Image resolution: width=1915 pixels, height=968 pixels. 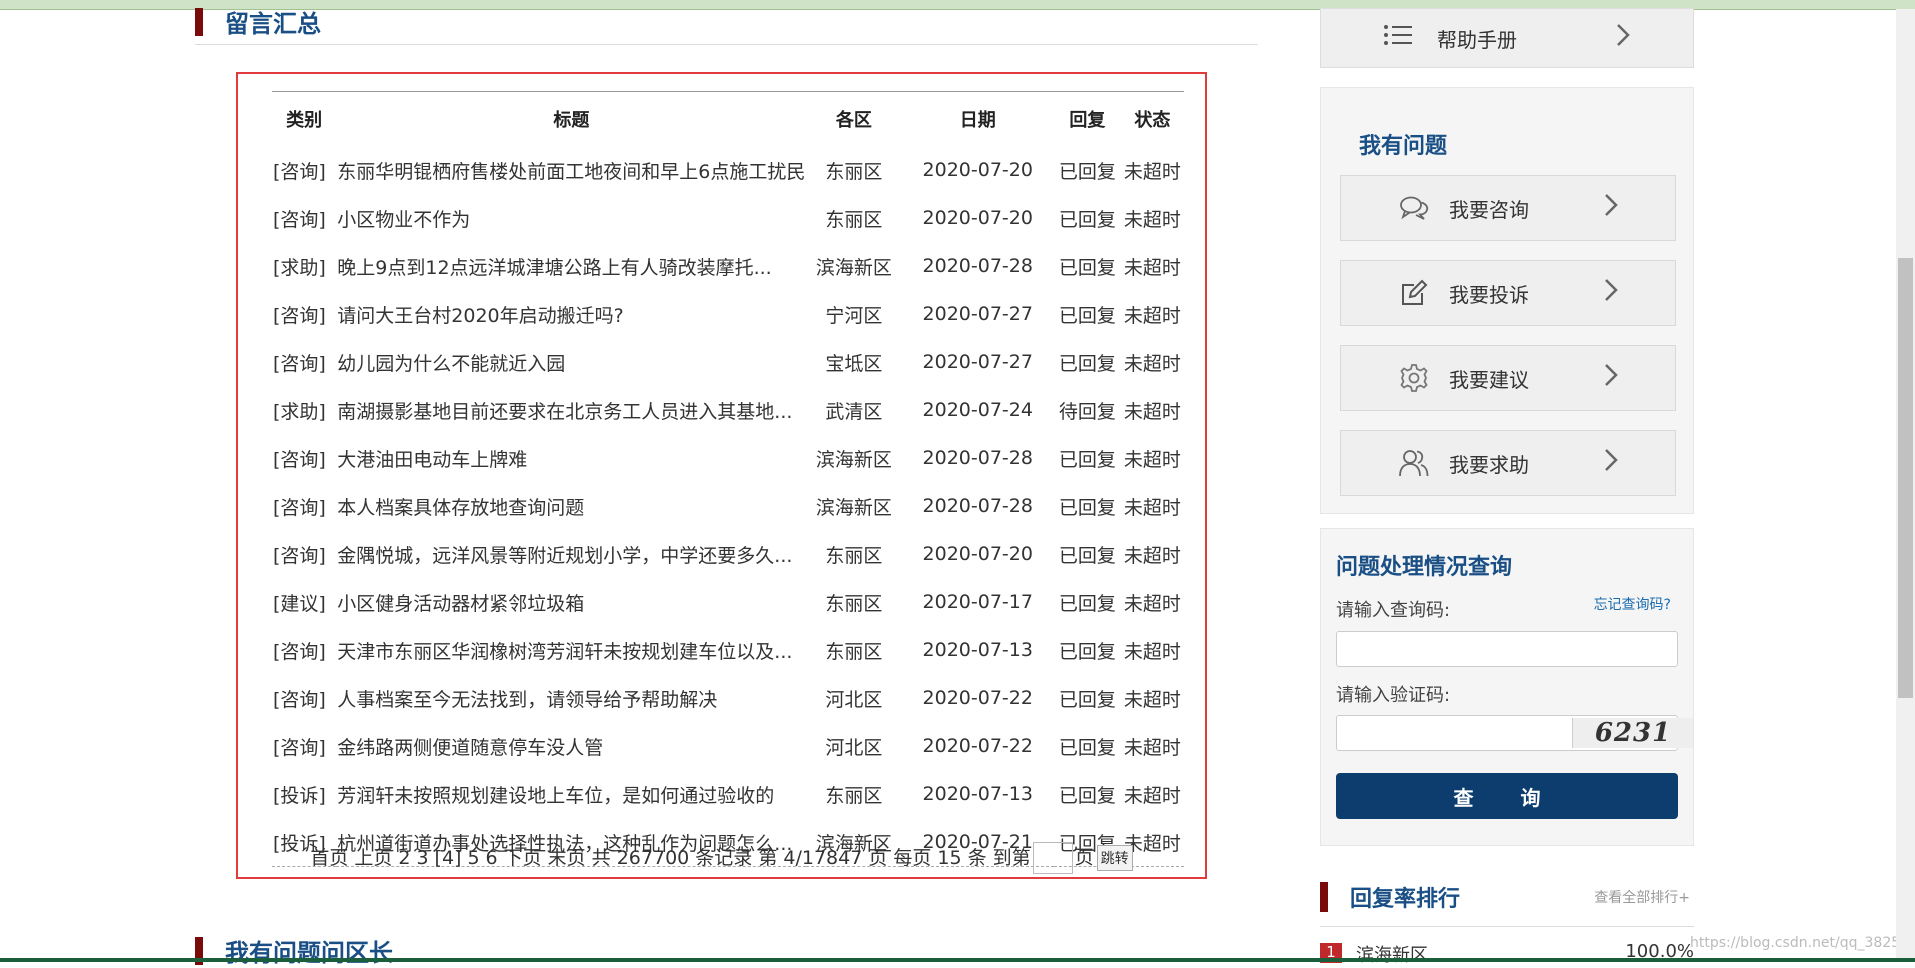 I want to click on suggestion-button: 我要建议, so click(x=1508, y=378).